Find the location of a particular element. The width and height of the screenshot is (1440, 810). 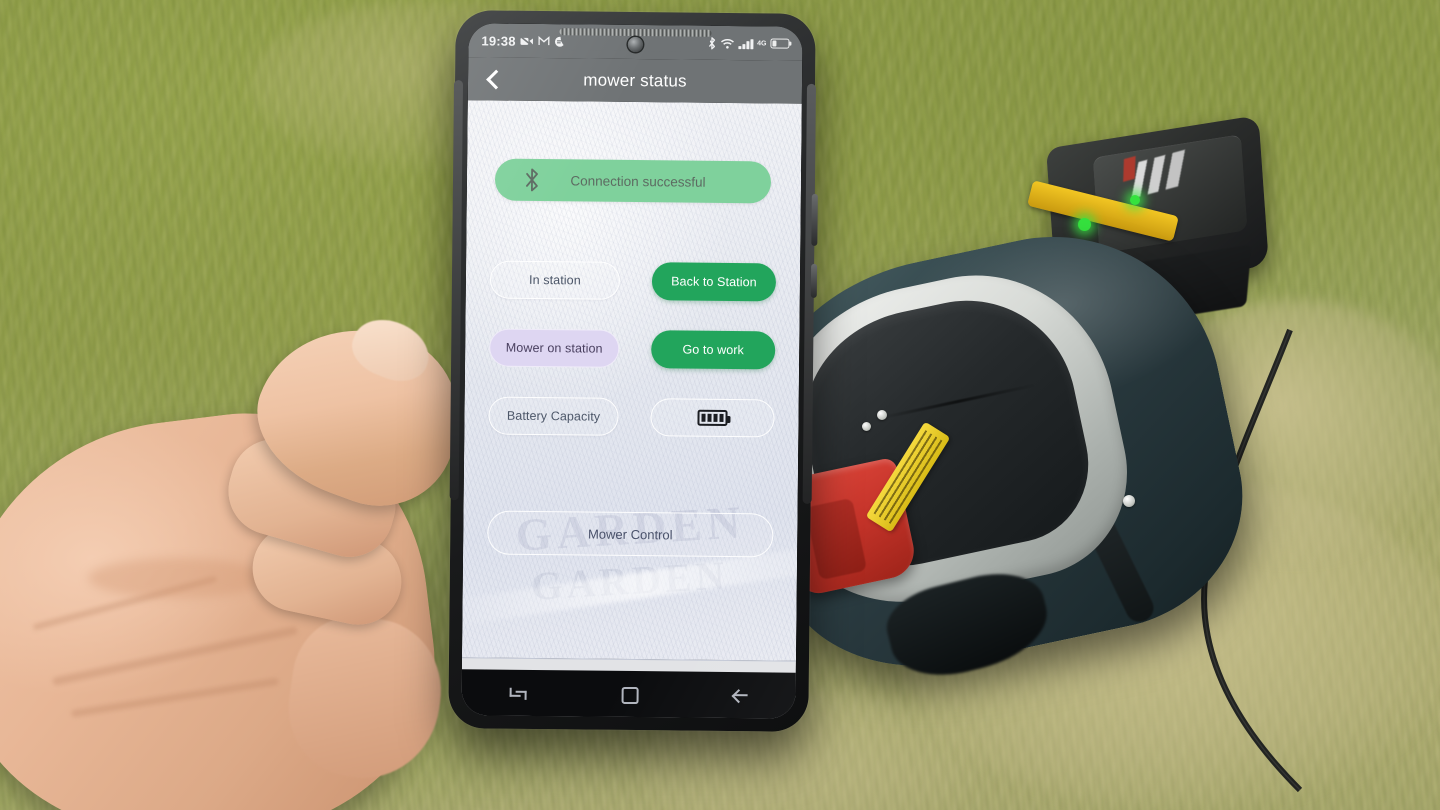

knuckle-shadow is located at coordinates (178, 578).